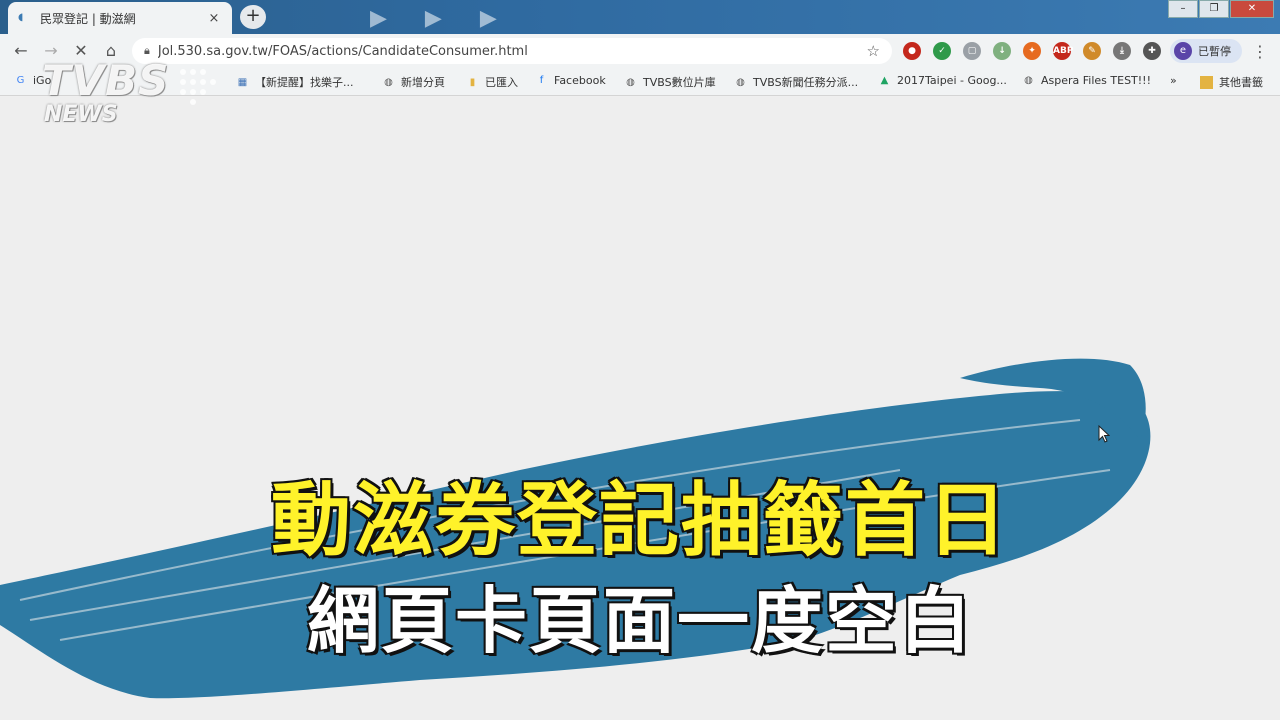 This screenshot has height=720, width=1280. What do you see at coordinates (639, 621) in the screenshot?
I see `headline-line2: 網頁卡頁面一度空白` at bounding box center [639, 621].